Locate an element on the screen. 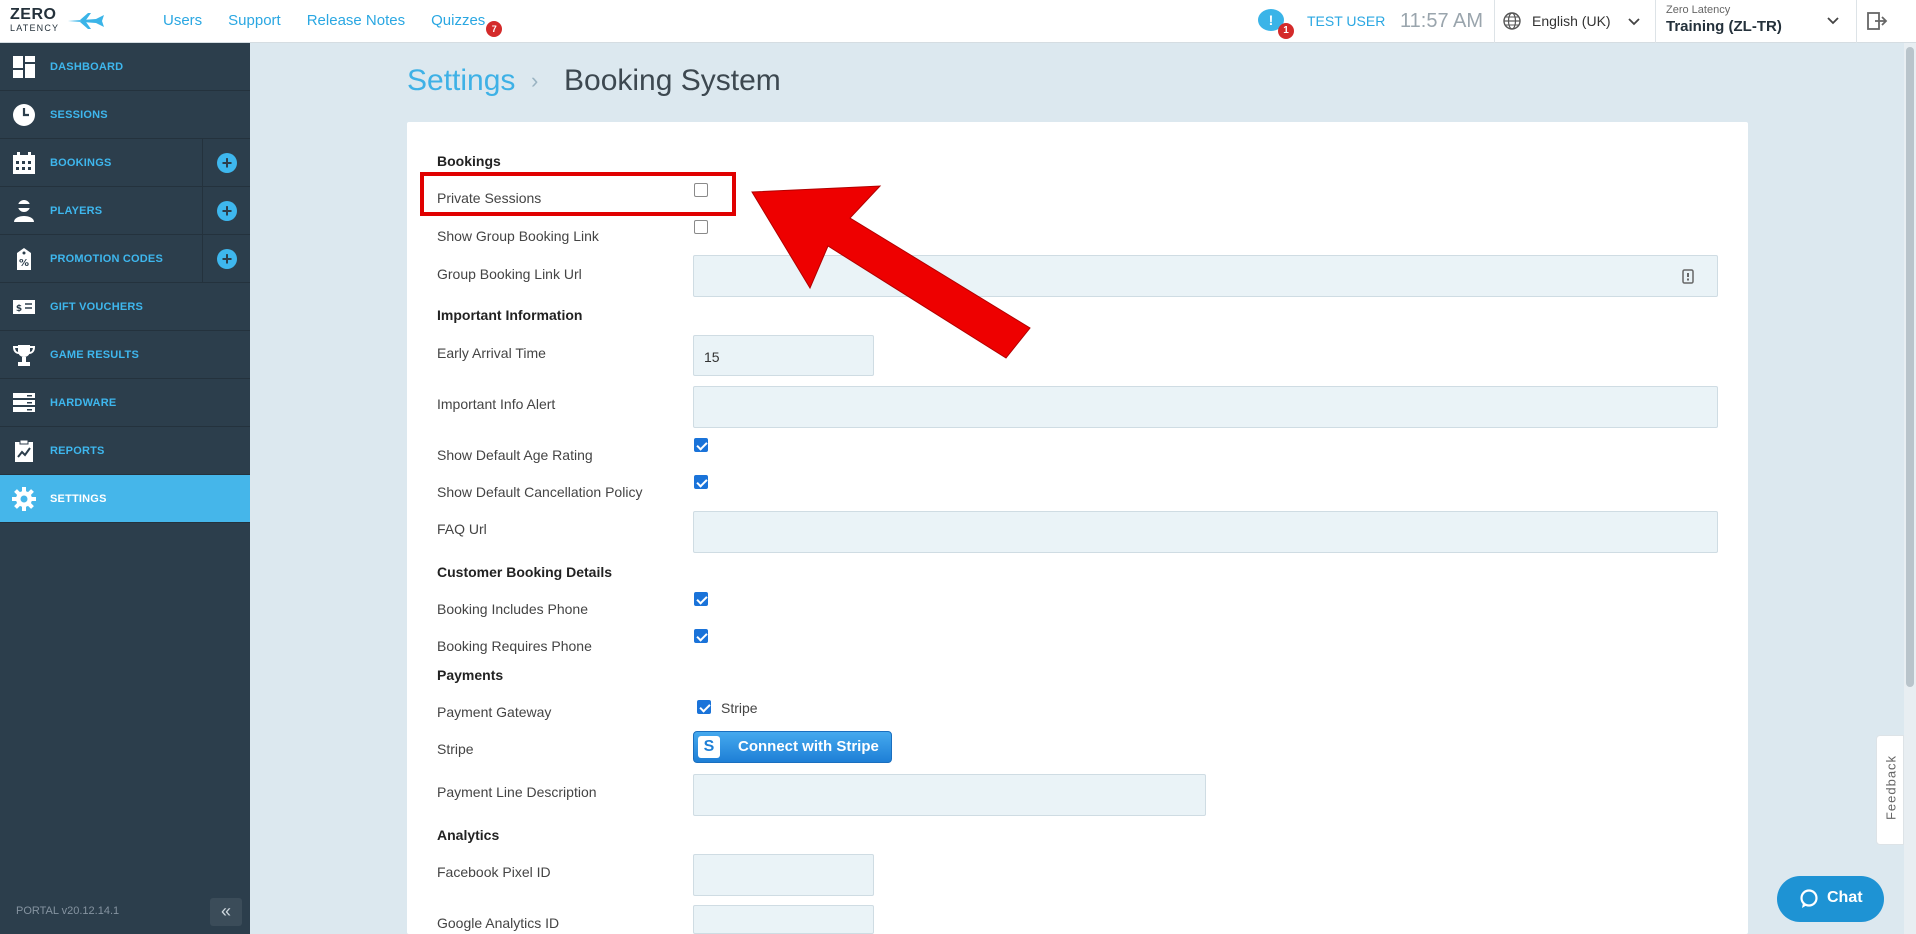 This screenshot has height=934, width=1916. globe-icon is located at coordinates (1512, 21).